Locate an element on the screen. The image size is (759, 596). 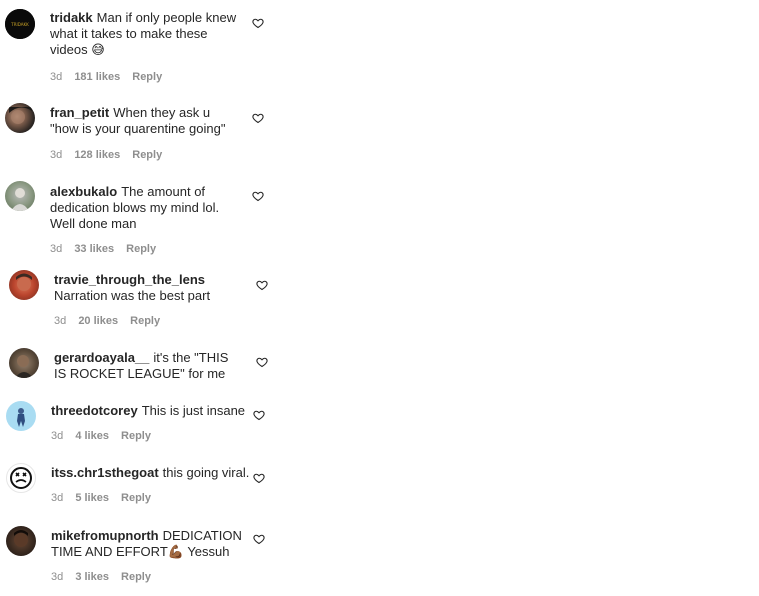
comment-meta: 3d 4 likes Reply is located at coordinates (105, 436).